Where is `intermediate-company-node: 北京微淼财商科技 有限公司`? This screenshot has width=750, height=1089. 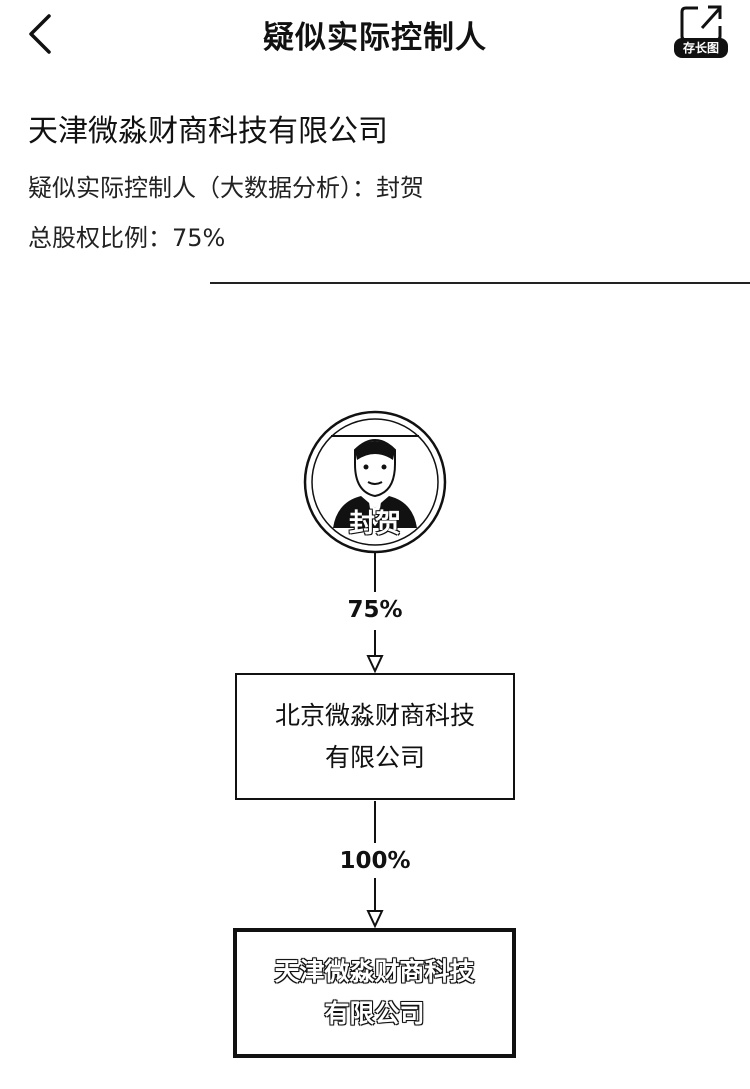
intermediate-company-node: 北京微淼财商科技 有限公司 is located at coordinates (375, 736).